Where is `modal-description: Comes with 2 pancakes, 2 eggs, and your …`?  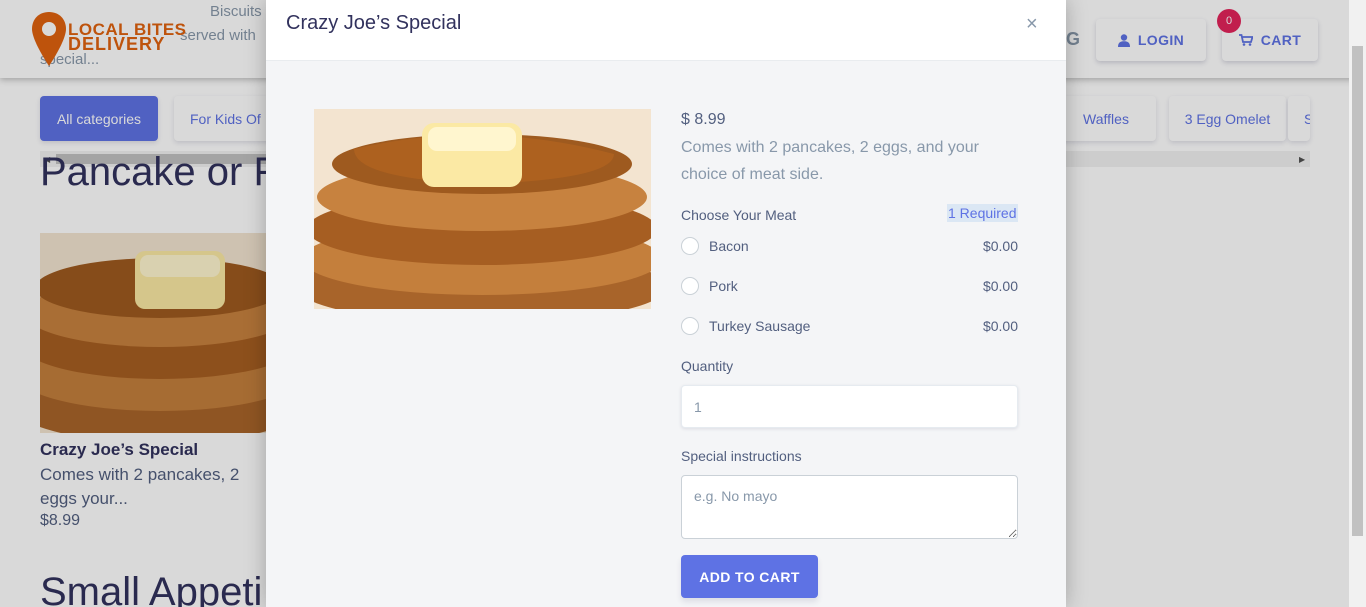 modal-description: Comes with 2 pancakes, 2 eggs, and your … is located at coordinates (830, 161).